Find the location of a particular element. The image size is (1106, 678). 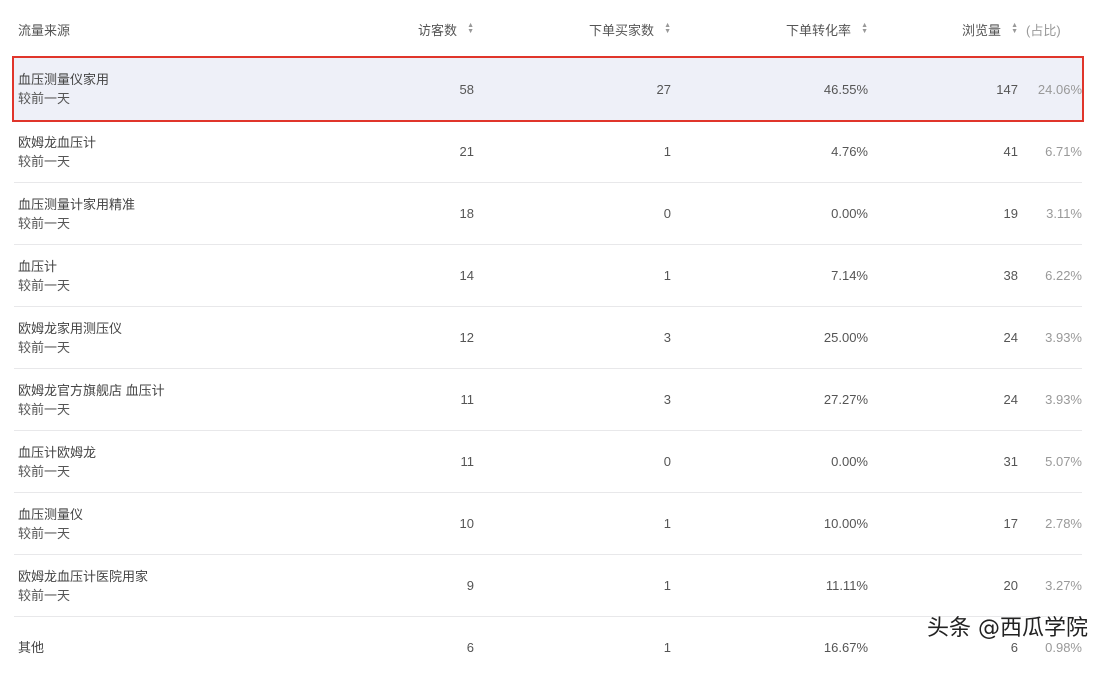

share-cell: 24.06% is located at coordinates (1059, 89).